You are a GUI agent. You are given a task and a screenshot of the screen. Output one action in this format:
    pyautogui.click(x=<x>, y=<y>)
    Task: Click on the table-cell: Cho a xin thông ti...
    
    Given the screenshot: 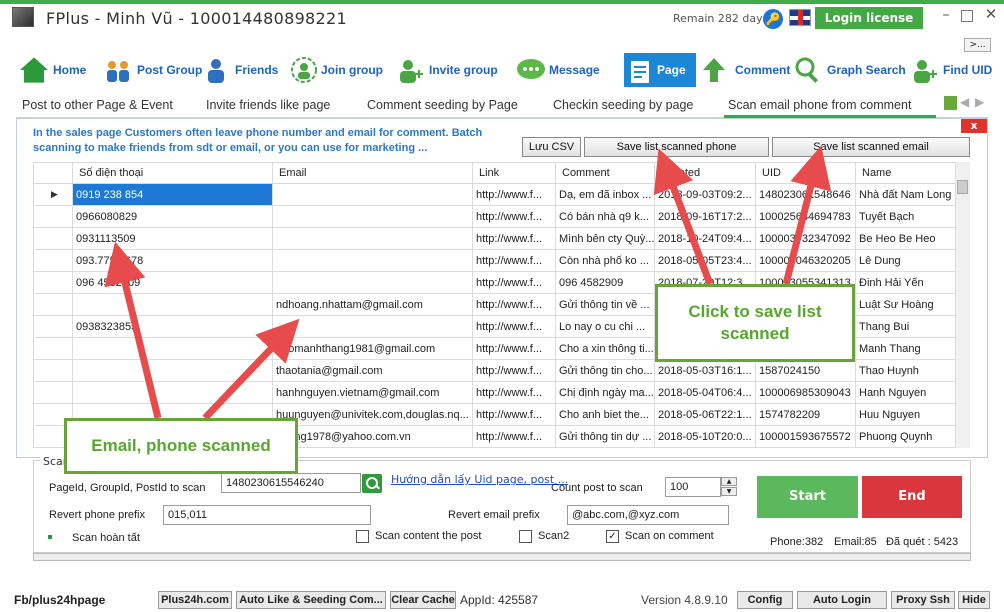 What is the action you would take?
    pyautogui.click(x=605, y=348)
    